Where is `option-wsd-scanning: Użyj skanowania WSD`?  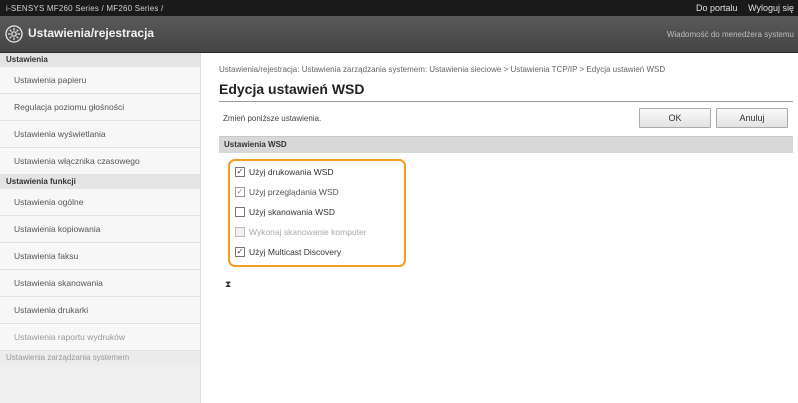
option-wsd-scanning: Użyj skanowania WSD is located at coordinates (285, 213).